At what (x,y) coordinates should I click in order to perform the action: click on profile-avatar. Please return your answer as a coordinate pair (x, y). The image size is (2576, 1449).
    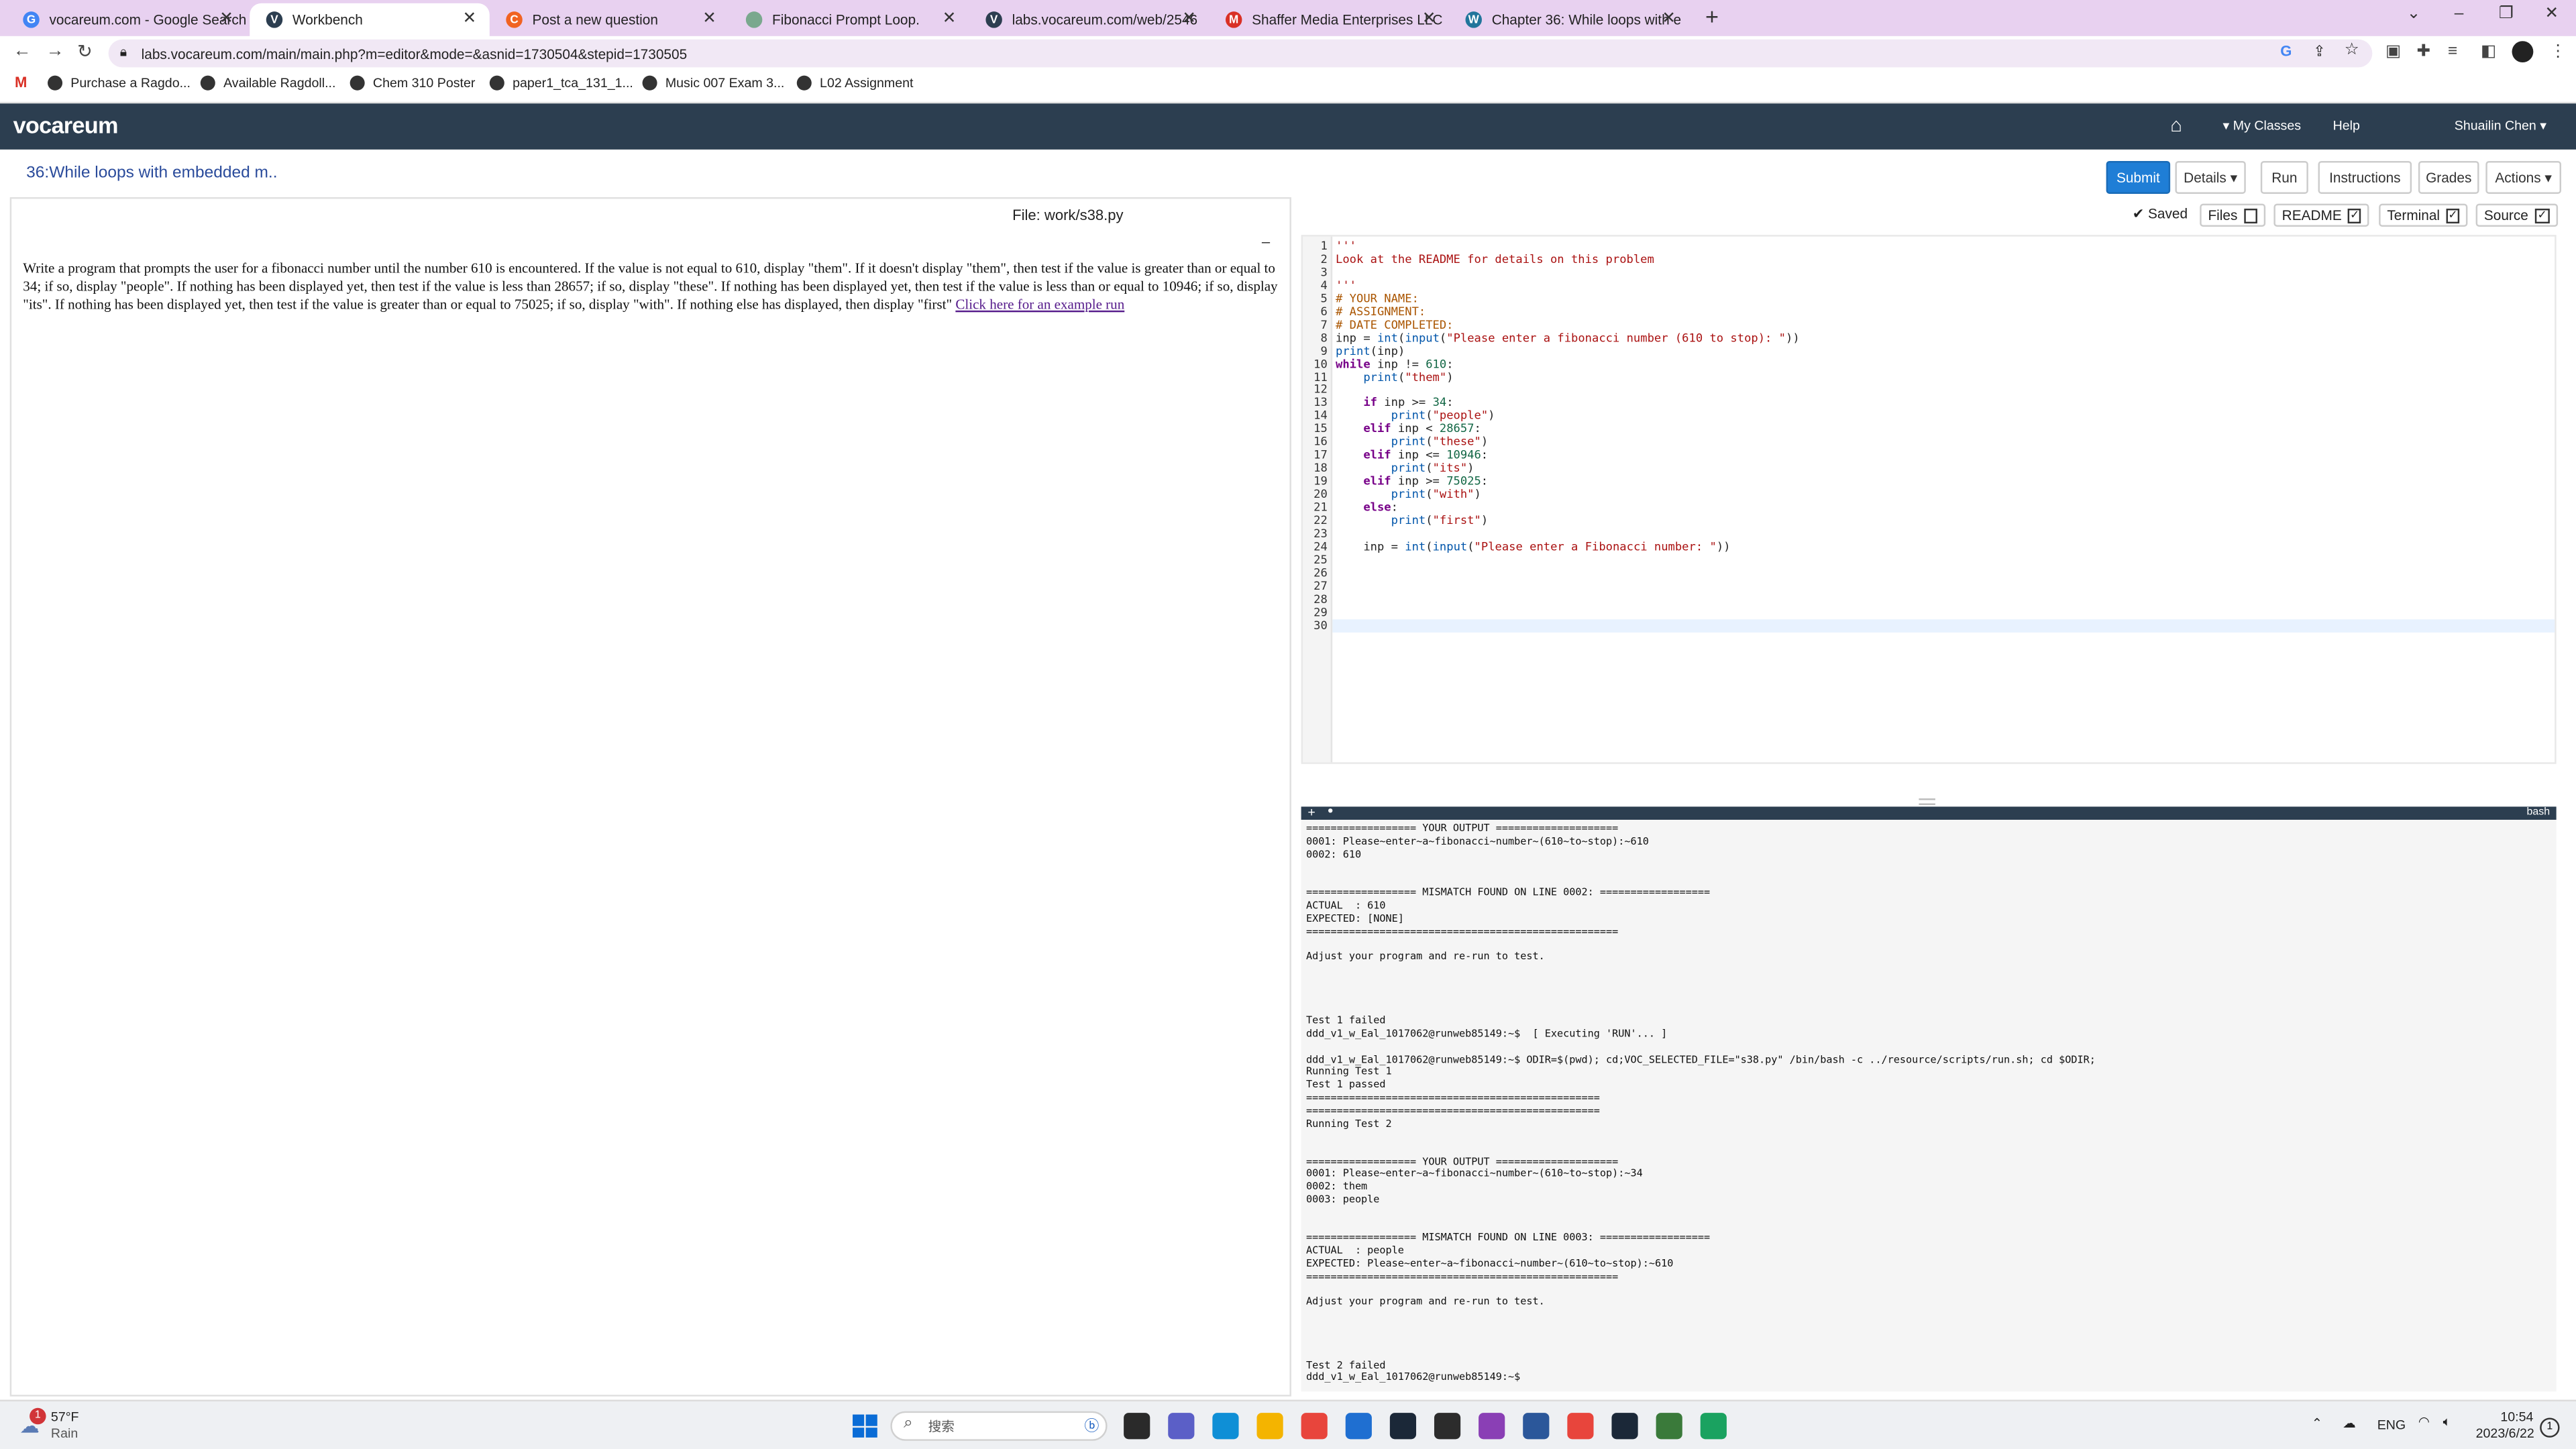
    Looking at the image, I should click on (2523, 52).